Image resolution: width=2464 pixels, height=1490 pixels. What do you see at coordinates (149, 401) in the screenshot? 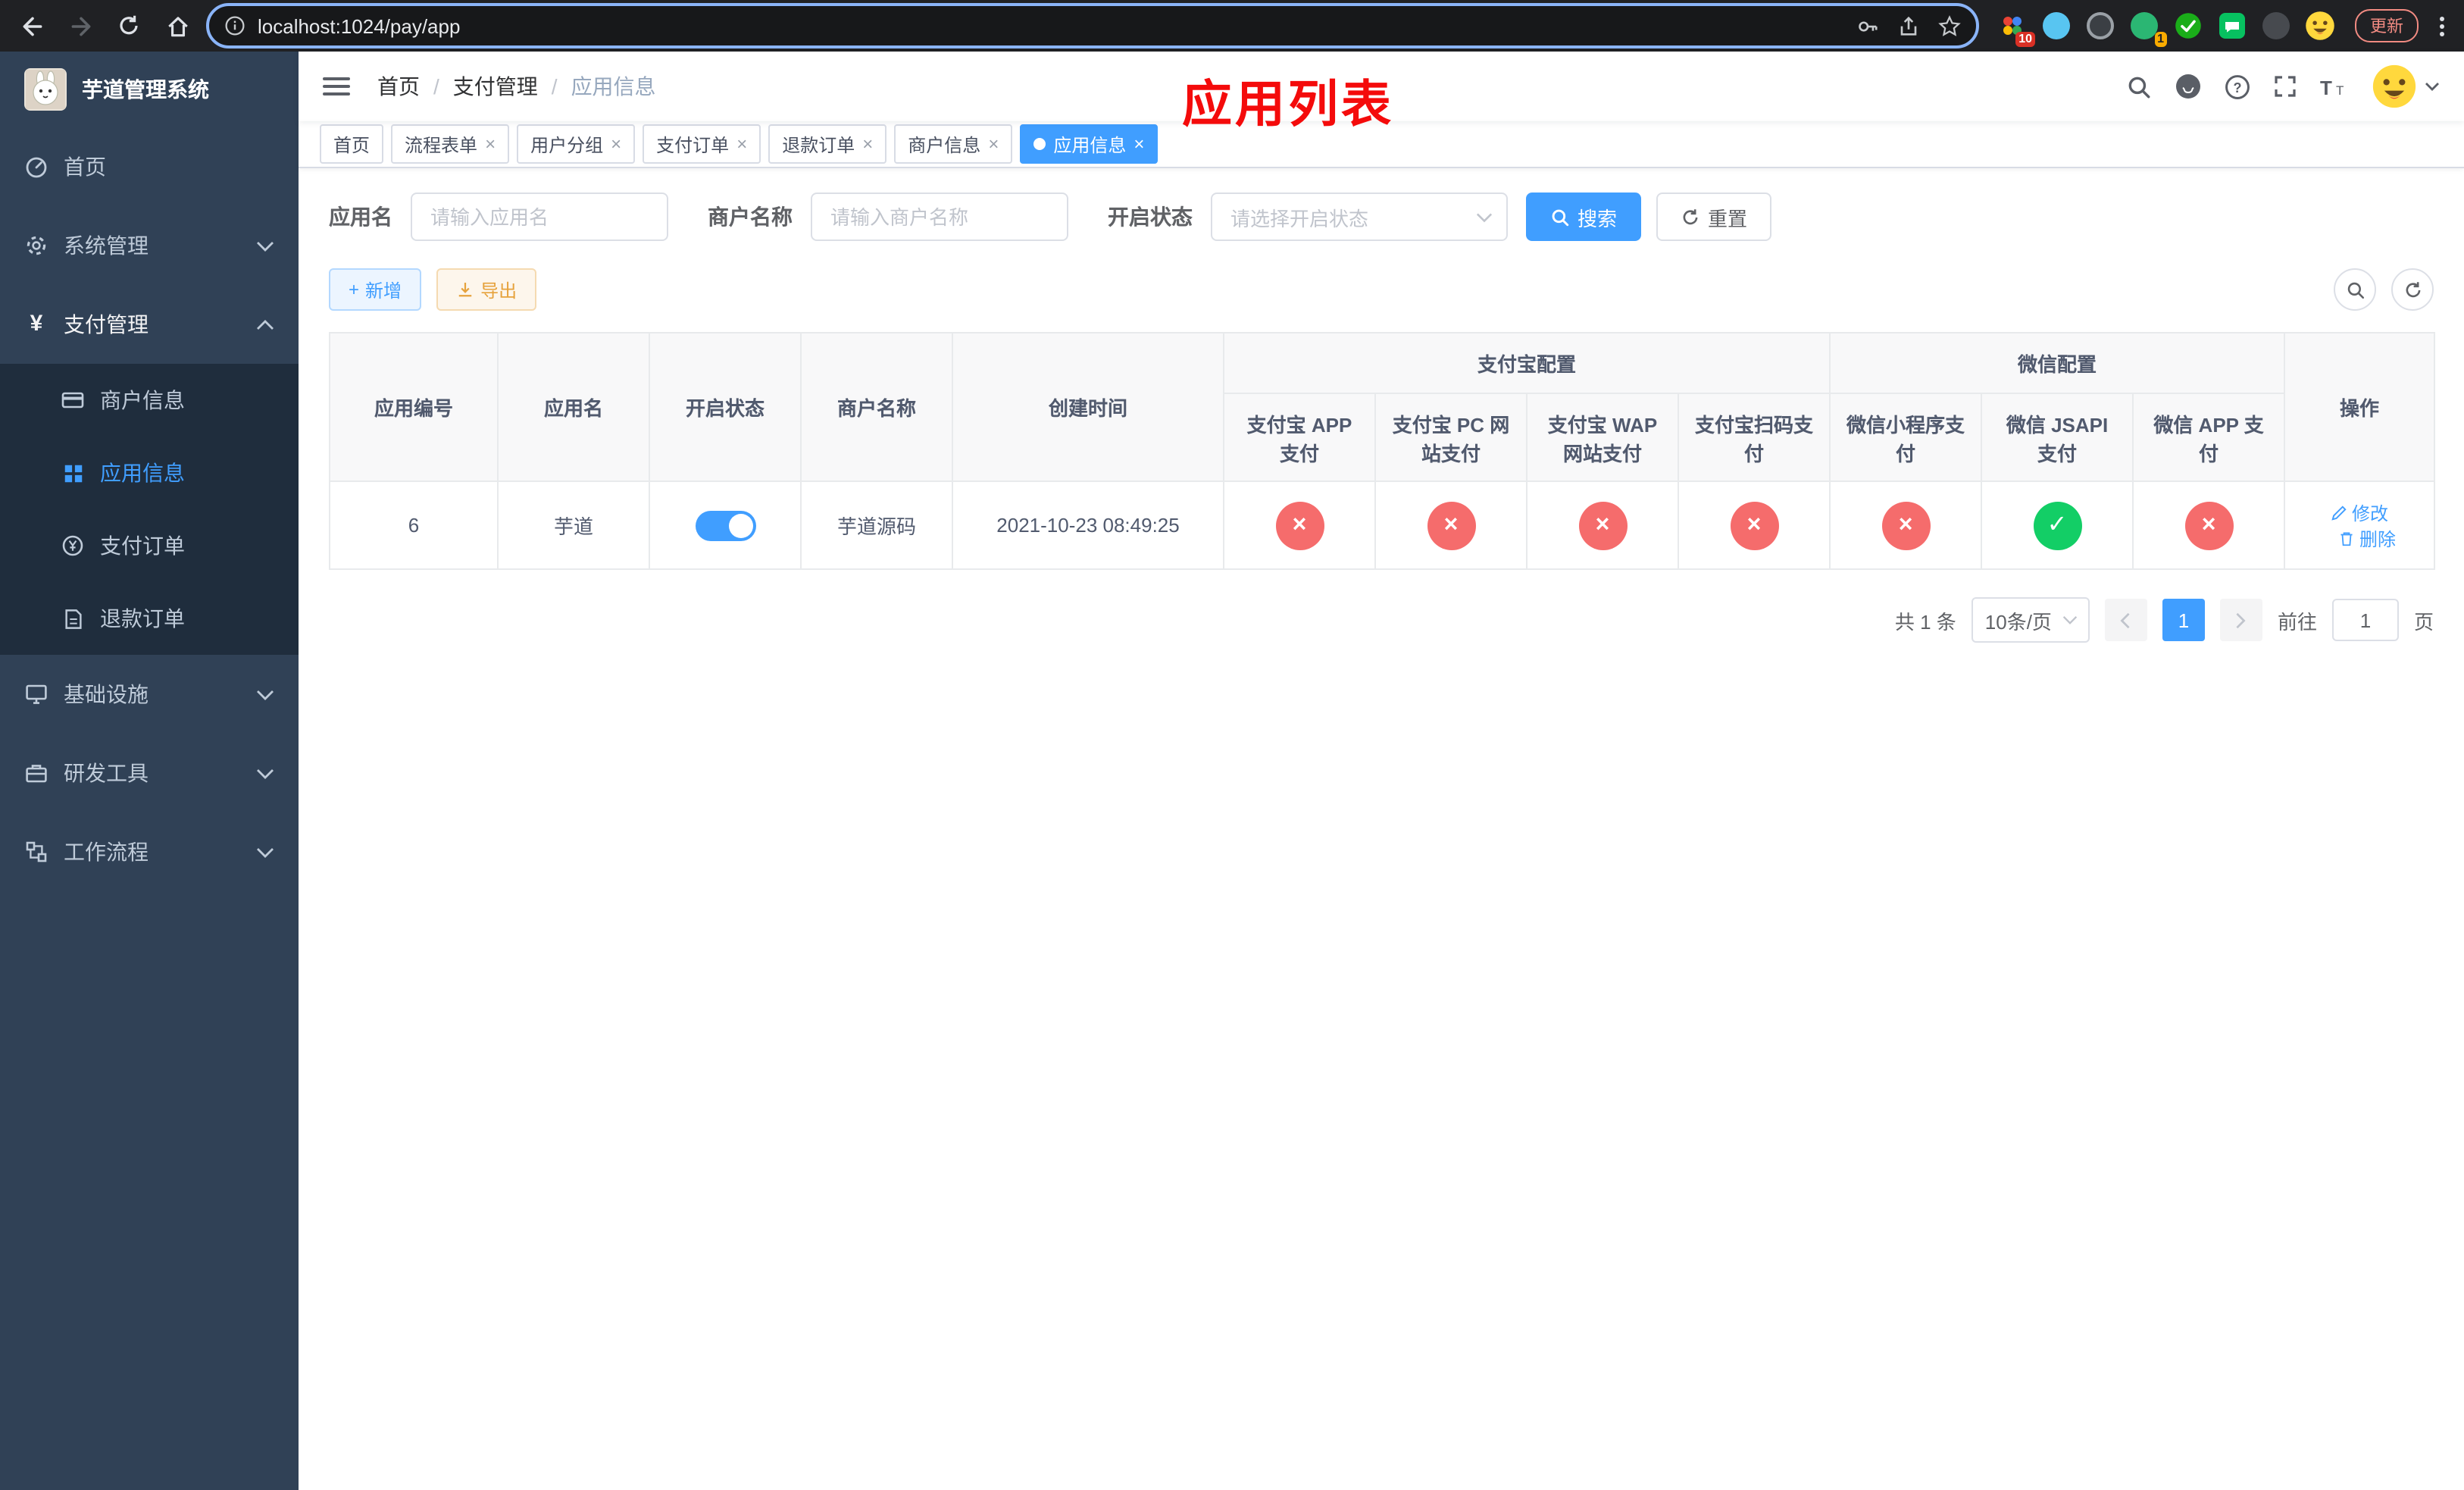
I see `sidebar-item-merchant-info: 商户信息` at bounding box center [149, 401].